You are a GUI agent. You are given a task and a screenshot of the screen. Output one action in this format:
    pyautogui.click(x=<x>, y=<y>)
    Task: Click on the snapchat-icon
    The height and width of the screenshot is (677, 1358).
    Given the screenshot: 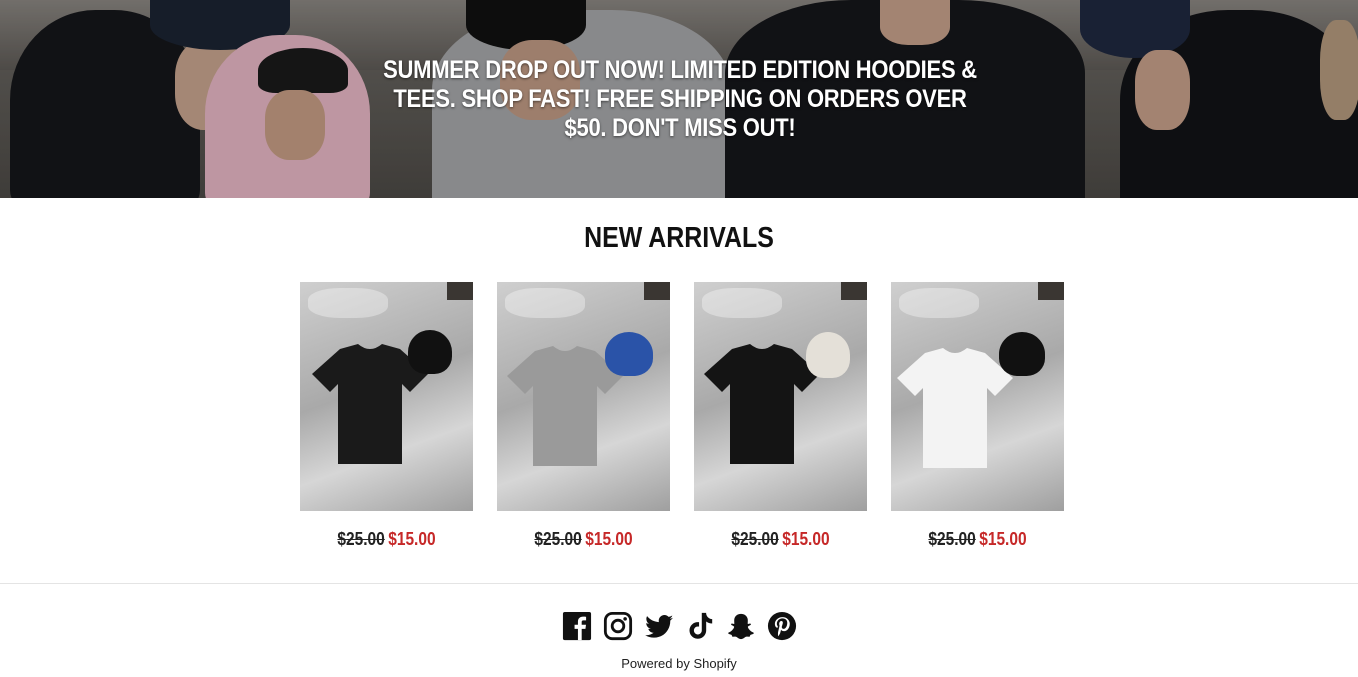 What is the action you would take?
    pyautogui.click(x=741, y=626)
    